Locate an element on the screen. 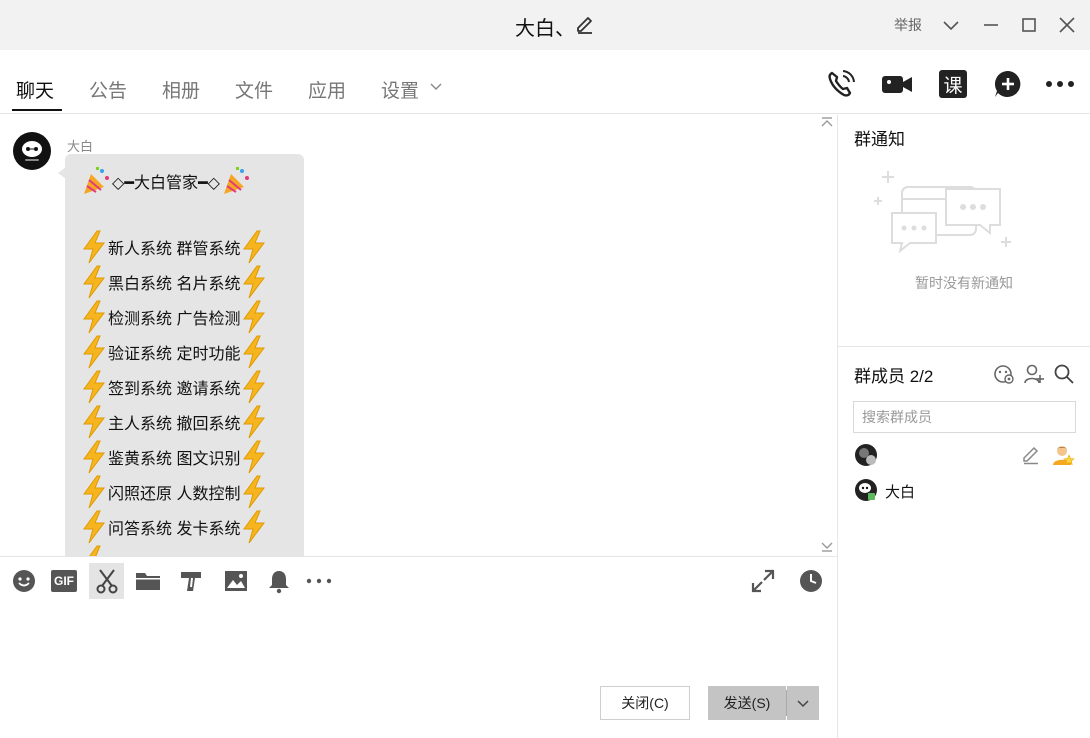  message-line: 验证系统 定时功能 is located at coordinates (174, 352).